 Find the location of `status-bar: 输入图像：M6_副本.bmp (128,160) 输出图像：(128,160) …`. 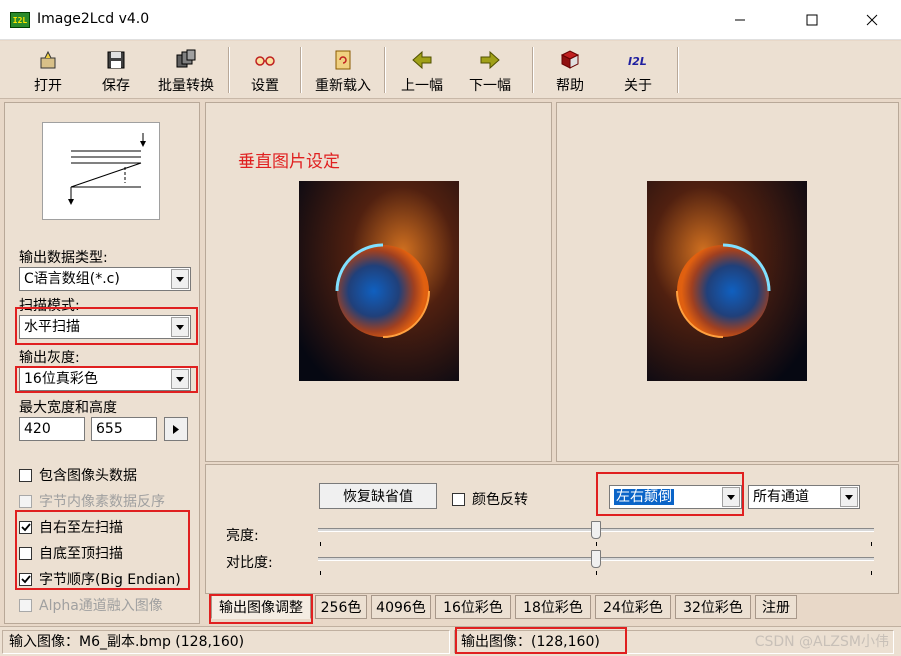

status-bar: 输入图像：M6_副本.bmp (128,160) 输出图像：(128,160) … is located at coordinates (450, 641).